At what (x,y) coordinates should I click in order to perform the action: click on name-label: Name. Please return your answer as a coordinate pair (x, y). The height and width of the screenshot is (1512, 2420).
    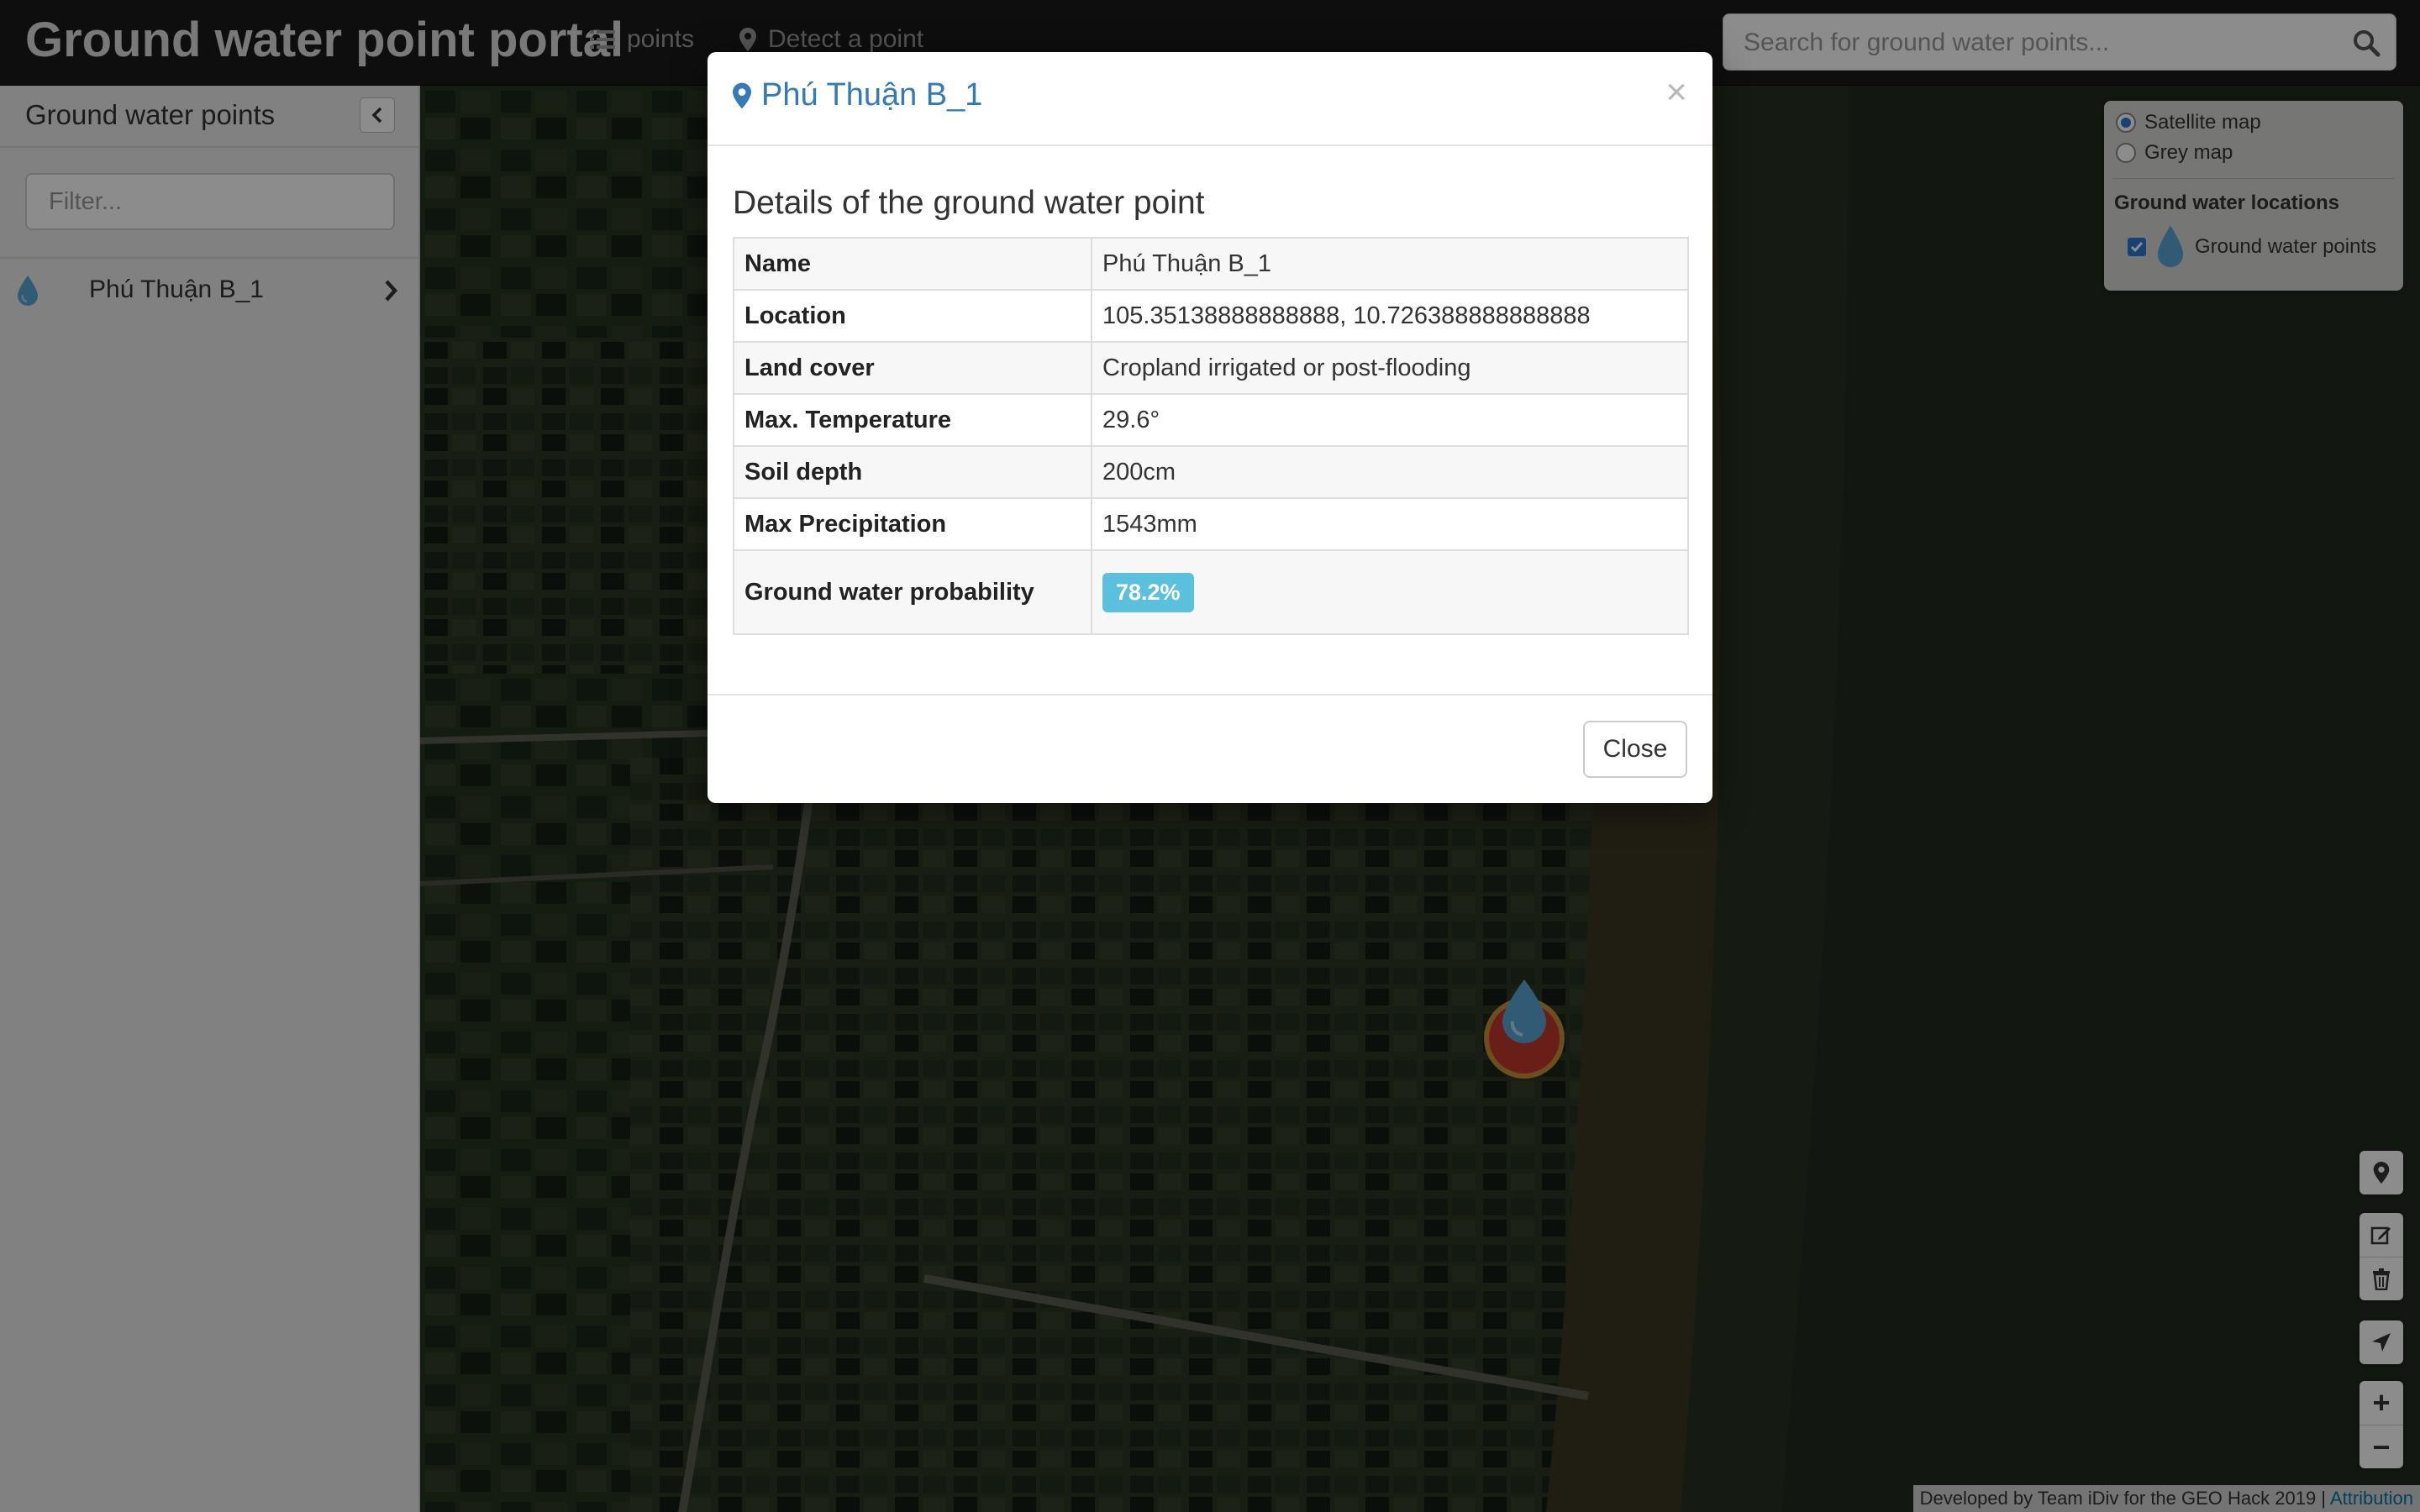
    Looking at the image, I should click on (912, 264).